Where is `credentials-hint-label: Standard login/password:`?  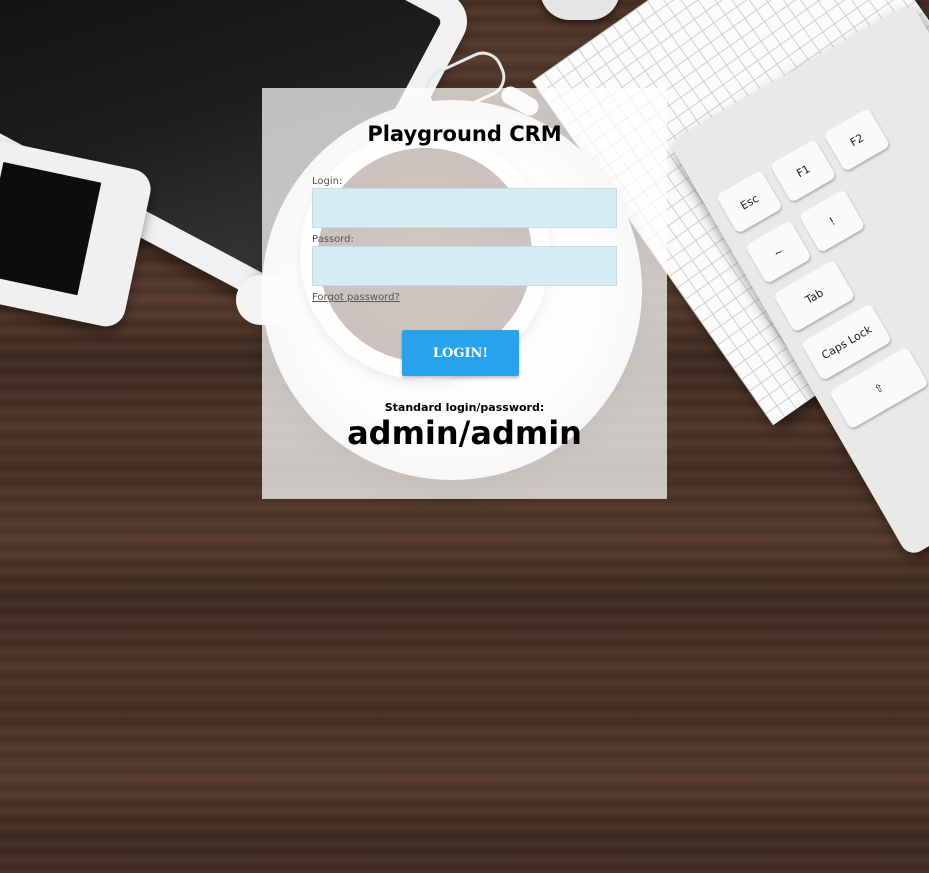
credentials-hint-label: Standard login/password: is located at coordinates (464, 407).